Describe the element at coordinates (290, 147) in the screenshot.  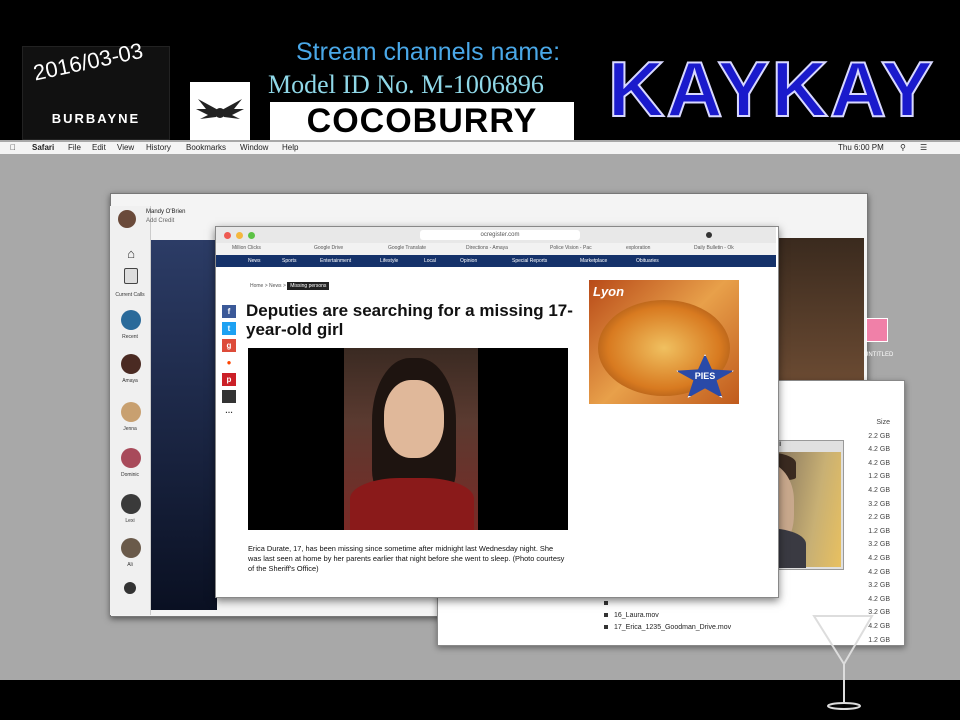
I see `menu-item-help: Help` at that location.